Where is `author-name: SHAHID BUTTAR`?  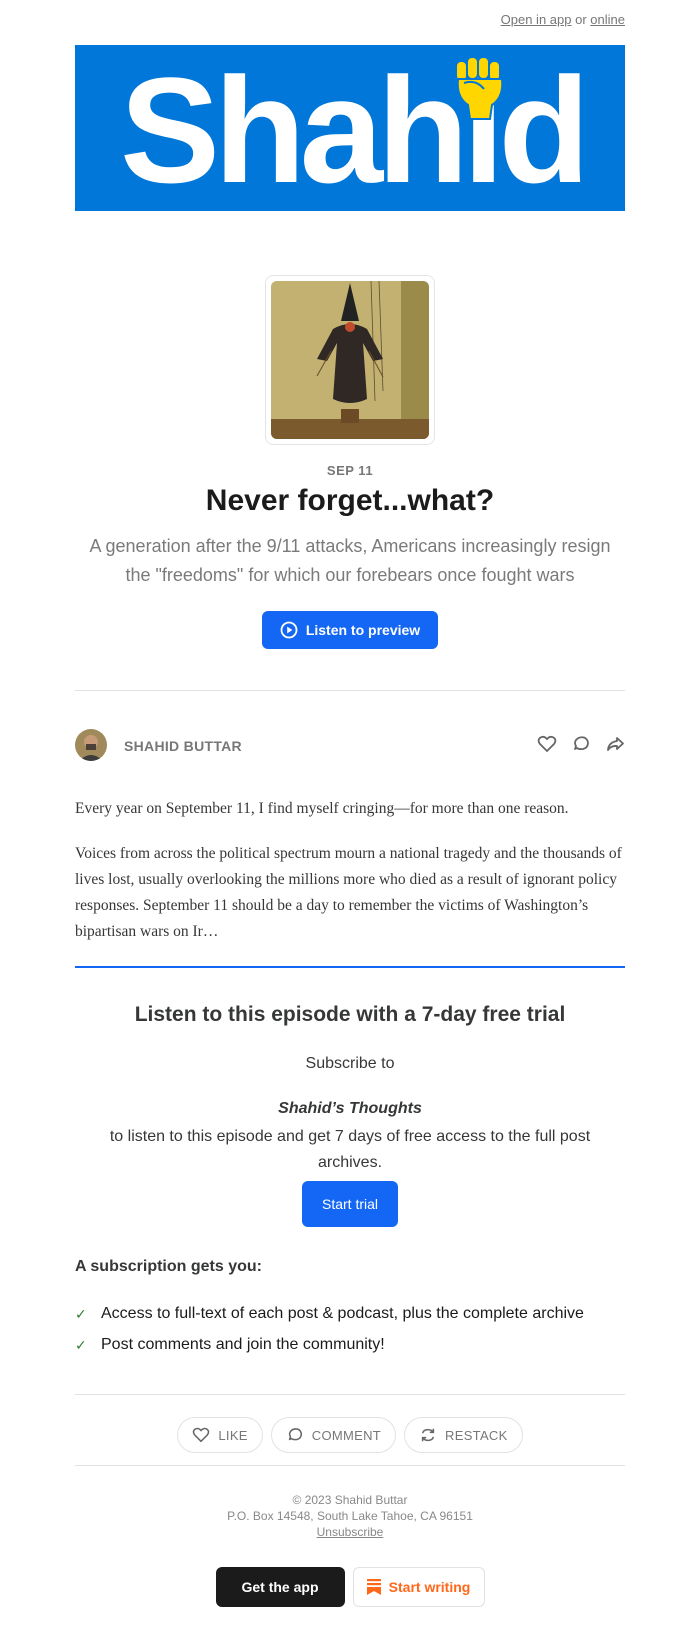
author-name: SHAHID BUTTAR is located at coordinates (183, 746).